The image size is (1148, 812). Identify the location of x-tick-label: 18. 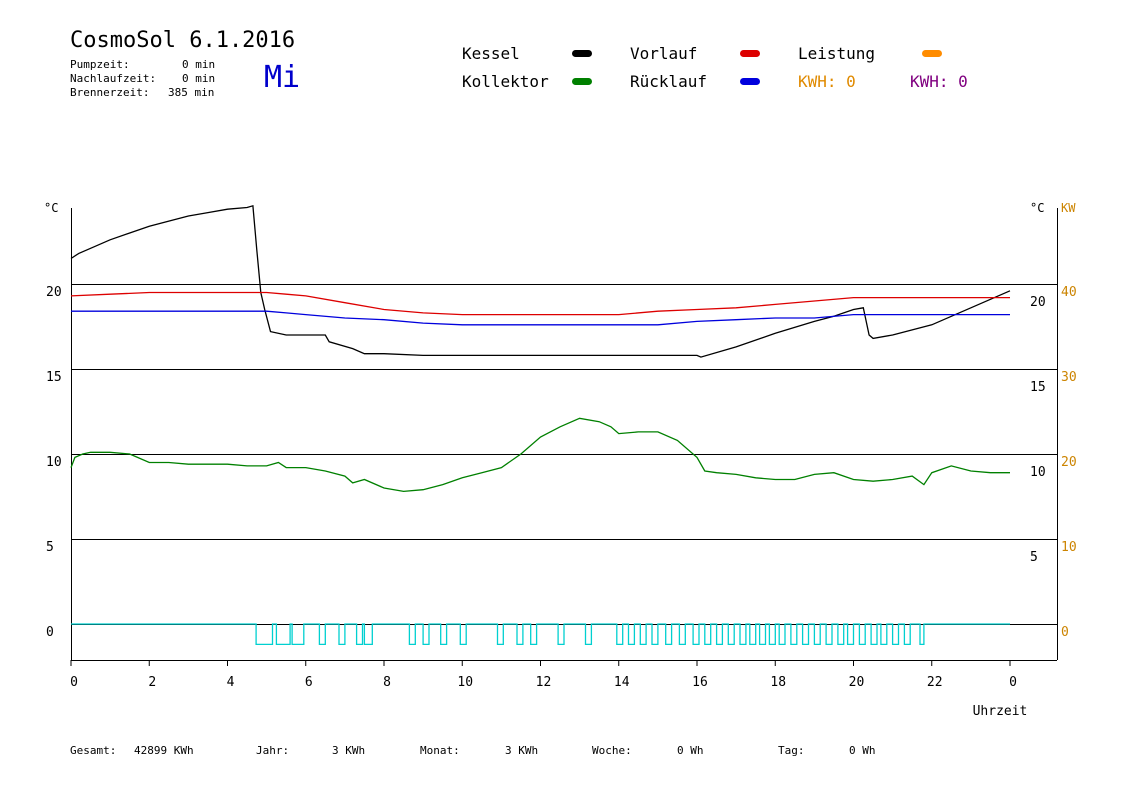
(778, 682).